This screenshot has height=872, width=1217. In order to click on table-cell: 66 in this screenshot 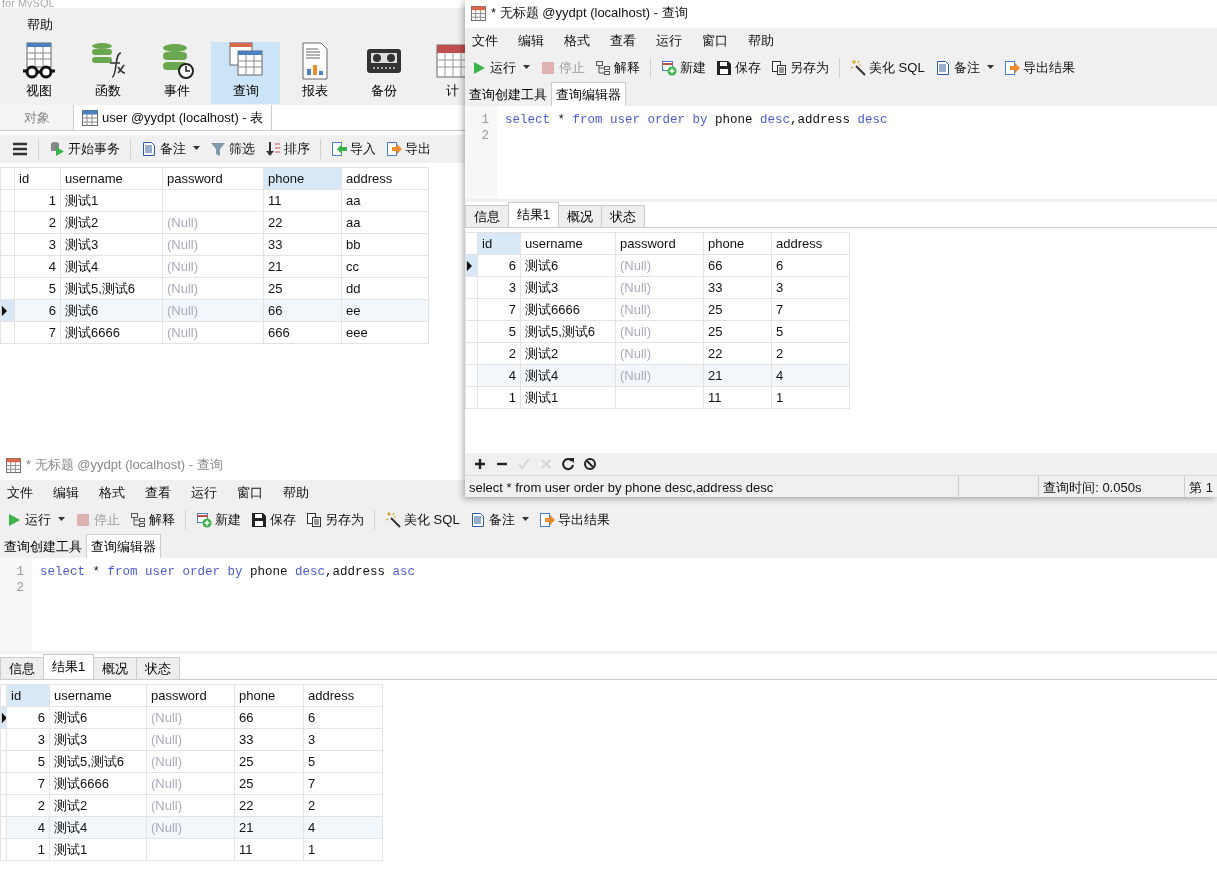, I will do `click(269, 717)`.